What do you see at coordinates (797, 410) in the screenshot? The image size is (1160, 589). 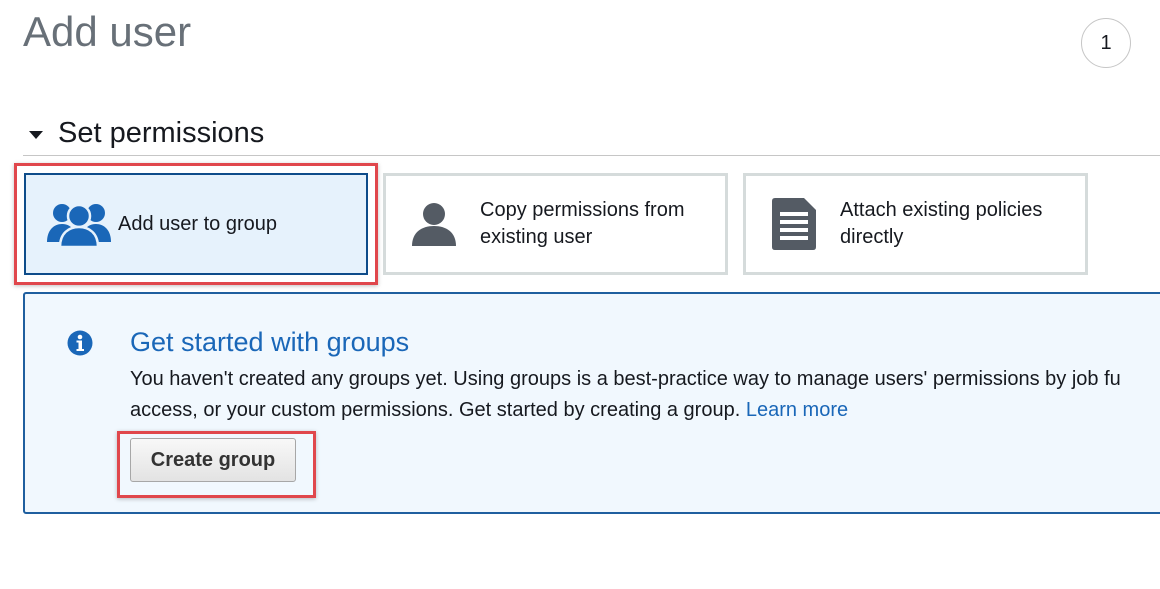 I see `learn-more-link: Learn more` at bounding box center [797, 410].